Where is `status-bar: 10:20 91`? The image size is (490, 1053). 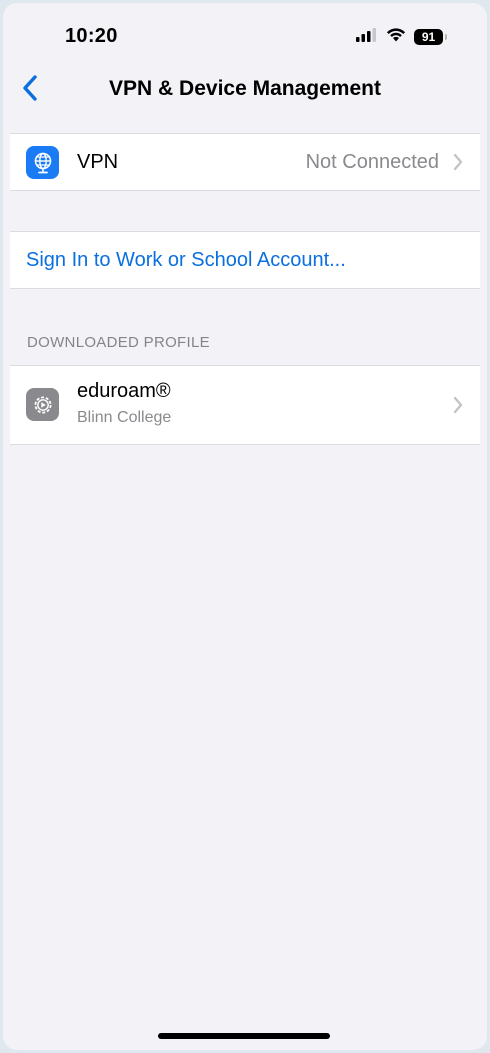
status-bar: 10:20 91 is located at coordinates (245, 32).